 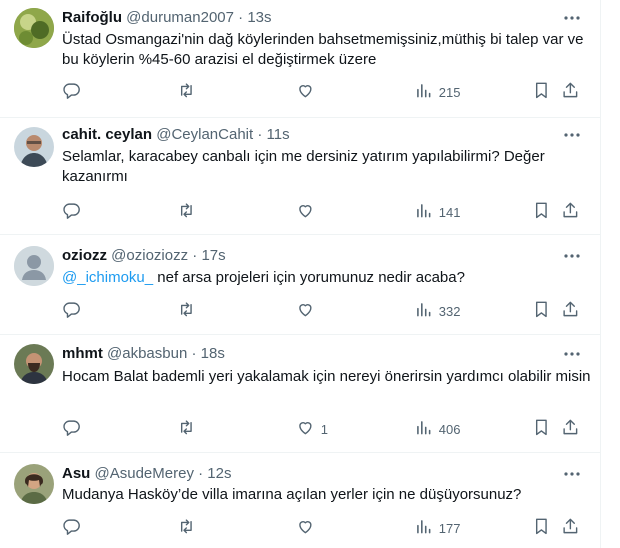 What do you see at coordinates (437, 311) in the screenshot?
I see `views-button: 332` at bounding box center [437, 311].